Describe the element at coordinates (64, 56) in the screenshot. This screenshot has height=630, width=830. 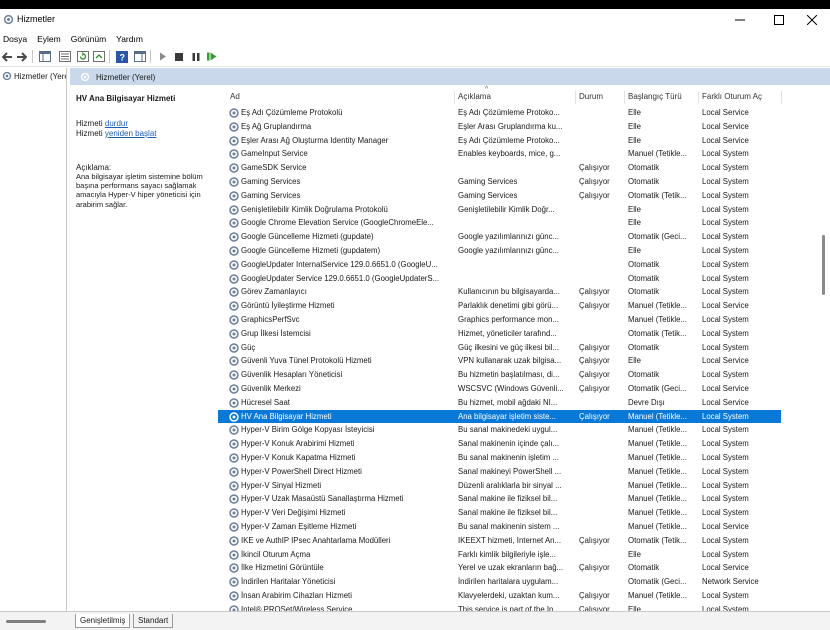
I see `properties-view-button` at that location.